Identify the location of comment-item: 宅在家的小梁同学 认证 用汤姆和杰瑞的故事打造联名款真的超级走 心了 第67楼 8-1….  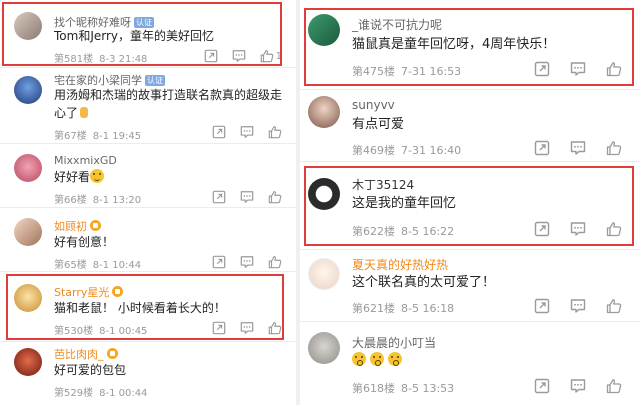
(148, 106).